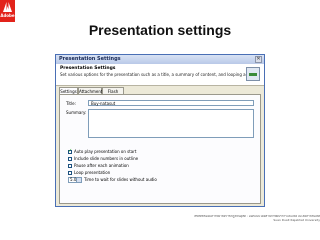 The height and width of the screenshot is (240, 320). Describe the element at coordinates (296, 219) in the screenshot. I see `footer-line-2: Suan Dusit Rajabhat University` at that location.